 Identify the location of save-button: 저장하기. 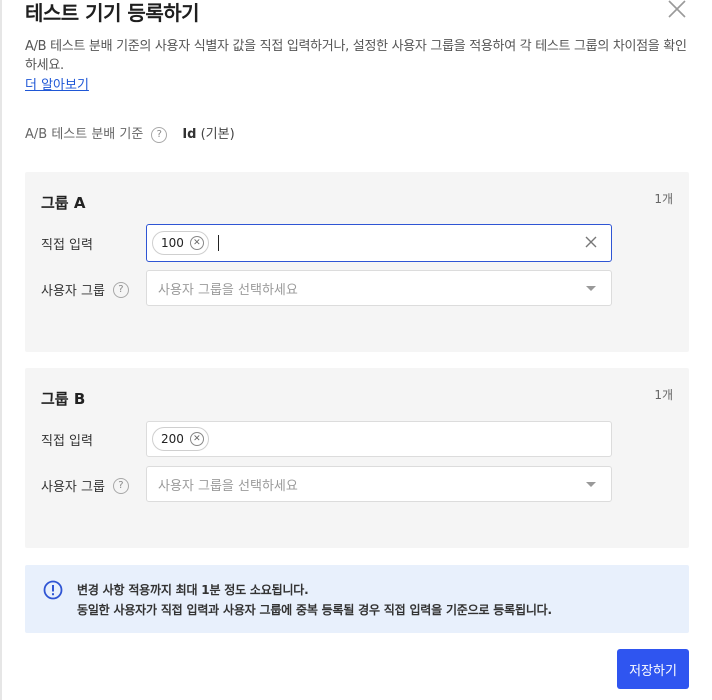
(653, 669).